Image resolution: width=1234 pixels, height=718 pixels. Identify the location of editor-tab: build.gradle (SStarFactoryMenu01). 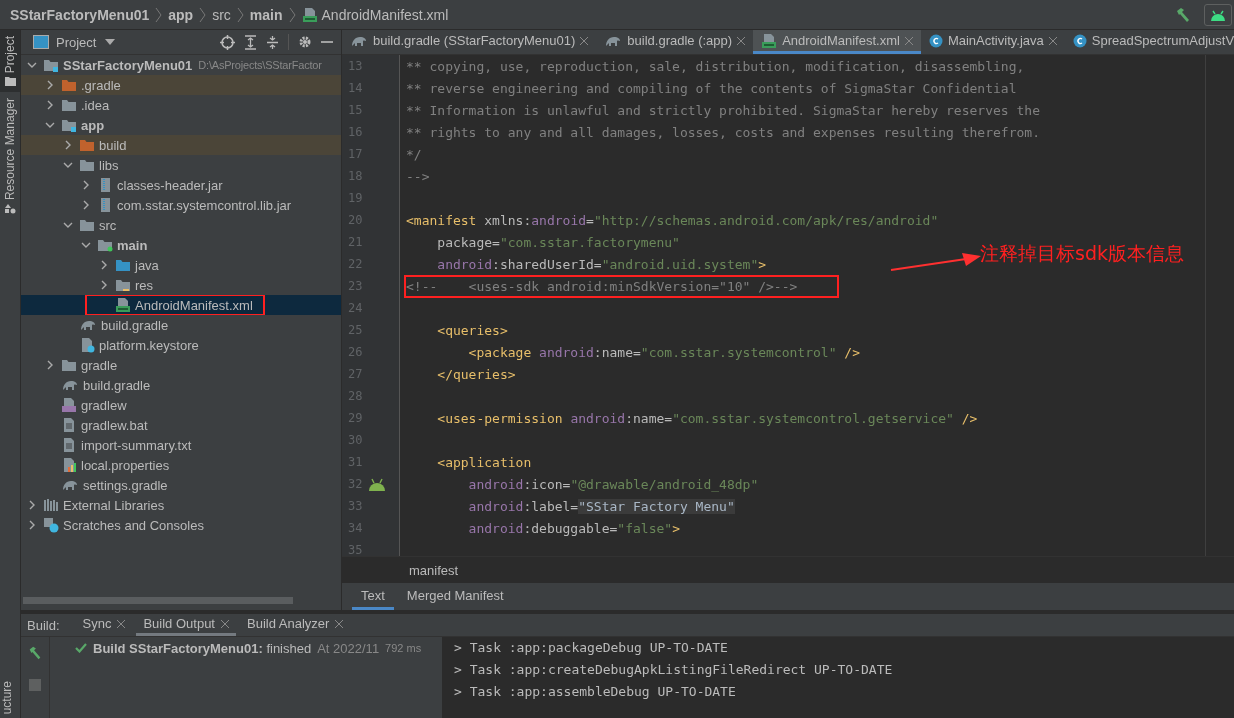
(469, 42).